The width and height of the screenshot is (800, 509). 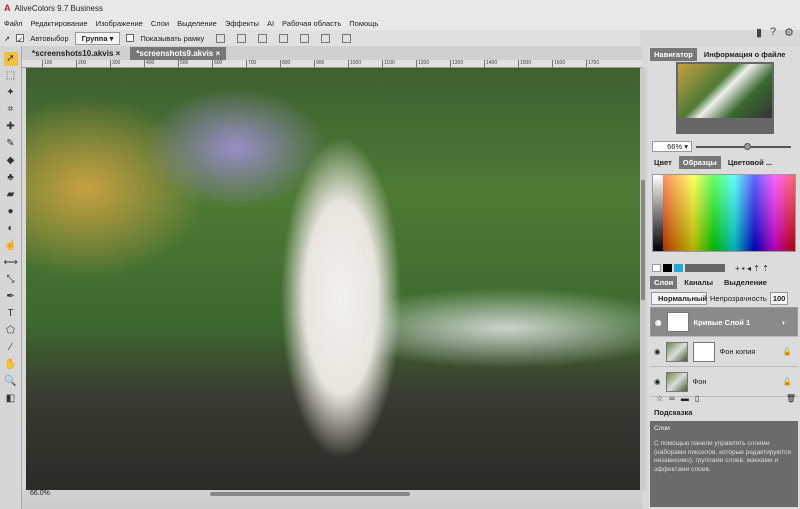 What do you see at coordinates (725, 91) in the screenshot?
I see `navigator-thumbnail` at bounding box center [725, 91].